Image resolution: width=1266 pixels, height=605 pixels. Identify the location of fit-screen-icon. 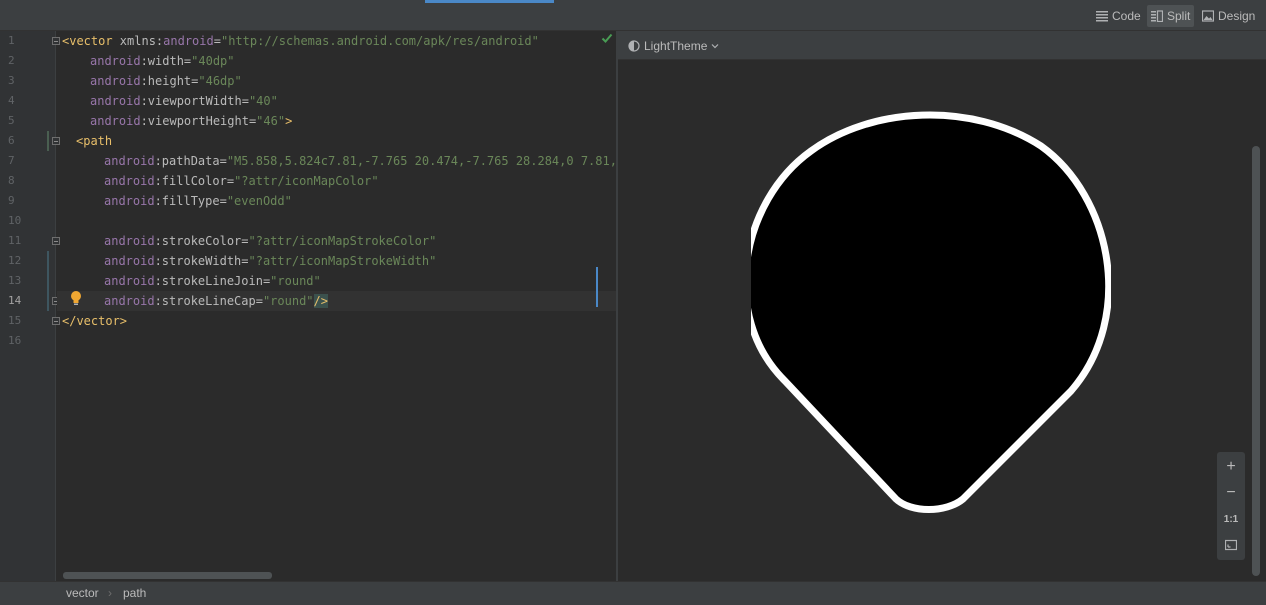
(1231, 545).